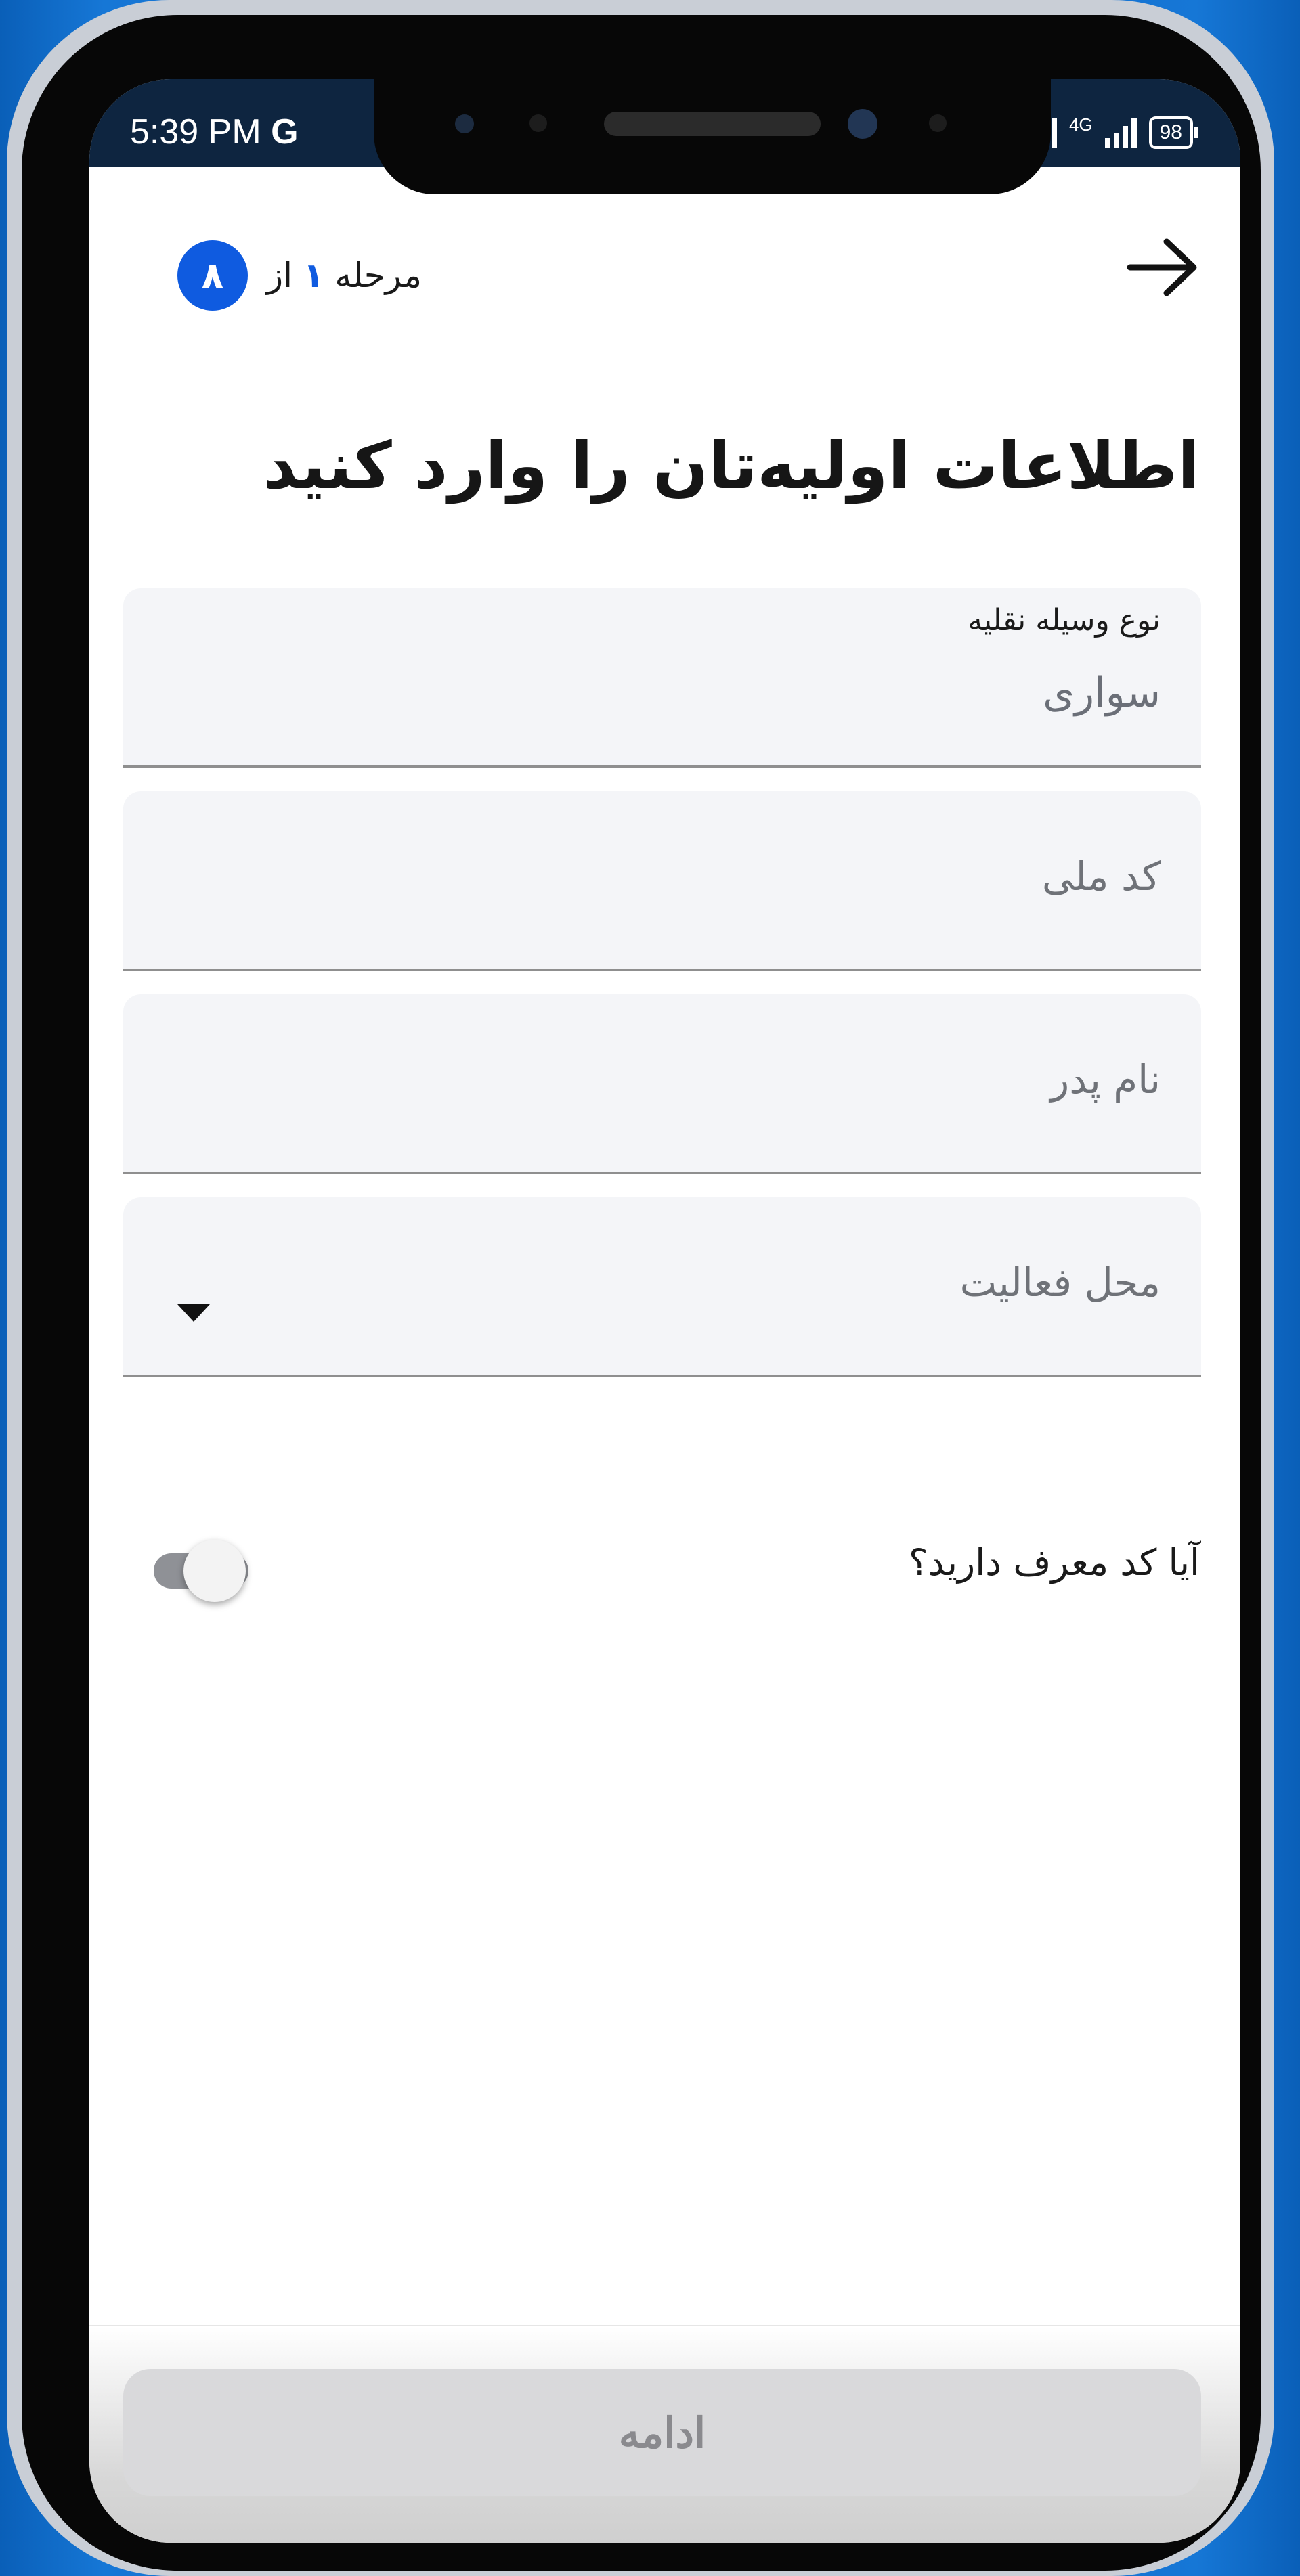 Image resolution: width=1300 pixels, height=2576 pixels. What do you see at coordinates (313, 275) in the screenshot?
I see `step-current: ۱` at bounding box center [313, 275].